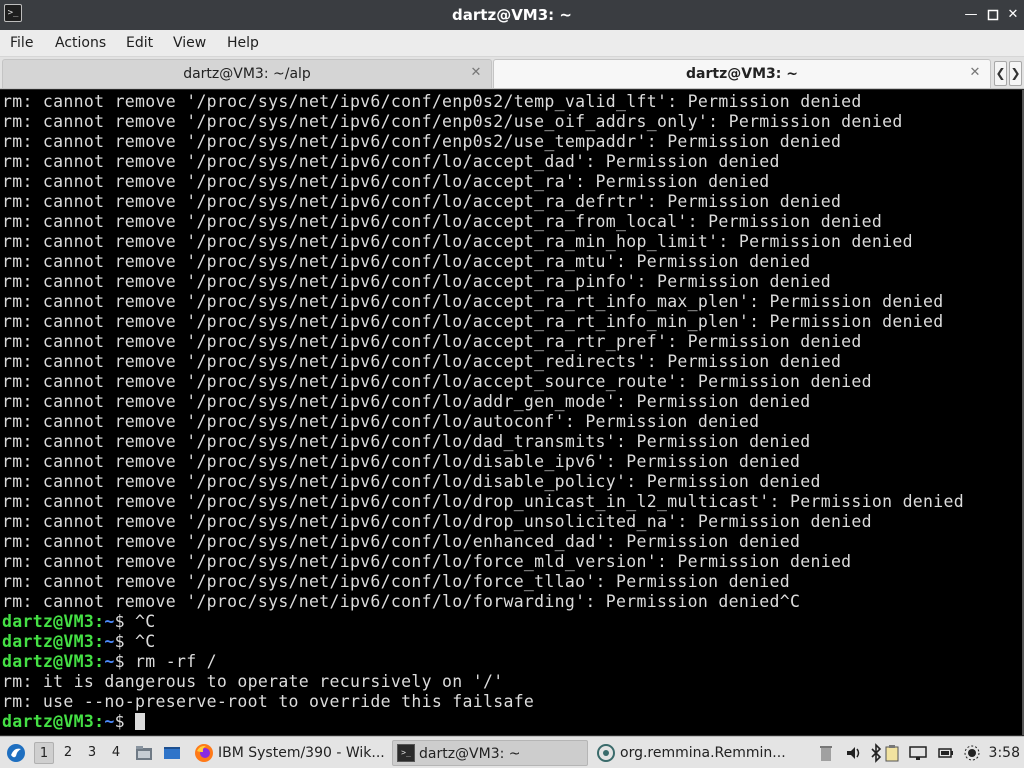 The image size is (1024, 768). What do you see at coordinates (92, 753) in the screenshot?
I see `workspace-3: 3` at bounding box center [92, 753].